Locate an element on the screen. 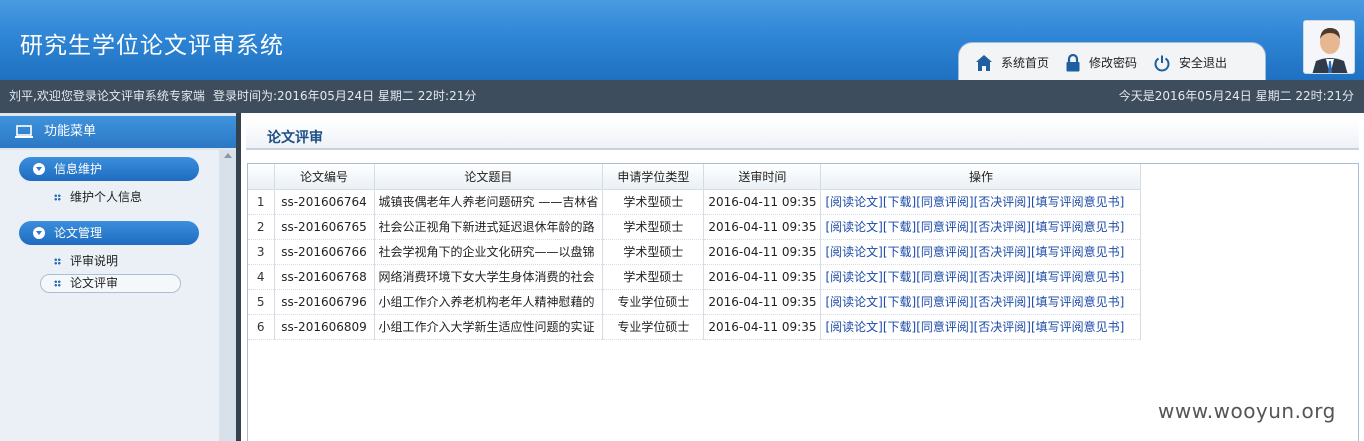 This screenshot has width=1364, height=441. row-index: 6 is located at coordinates (261, 327).